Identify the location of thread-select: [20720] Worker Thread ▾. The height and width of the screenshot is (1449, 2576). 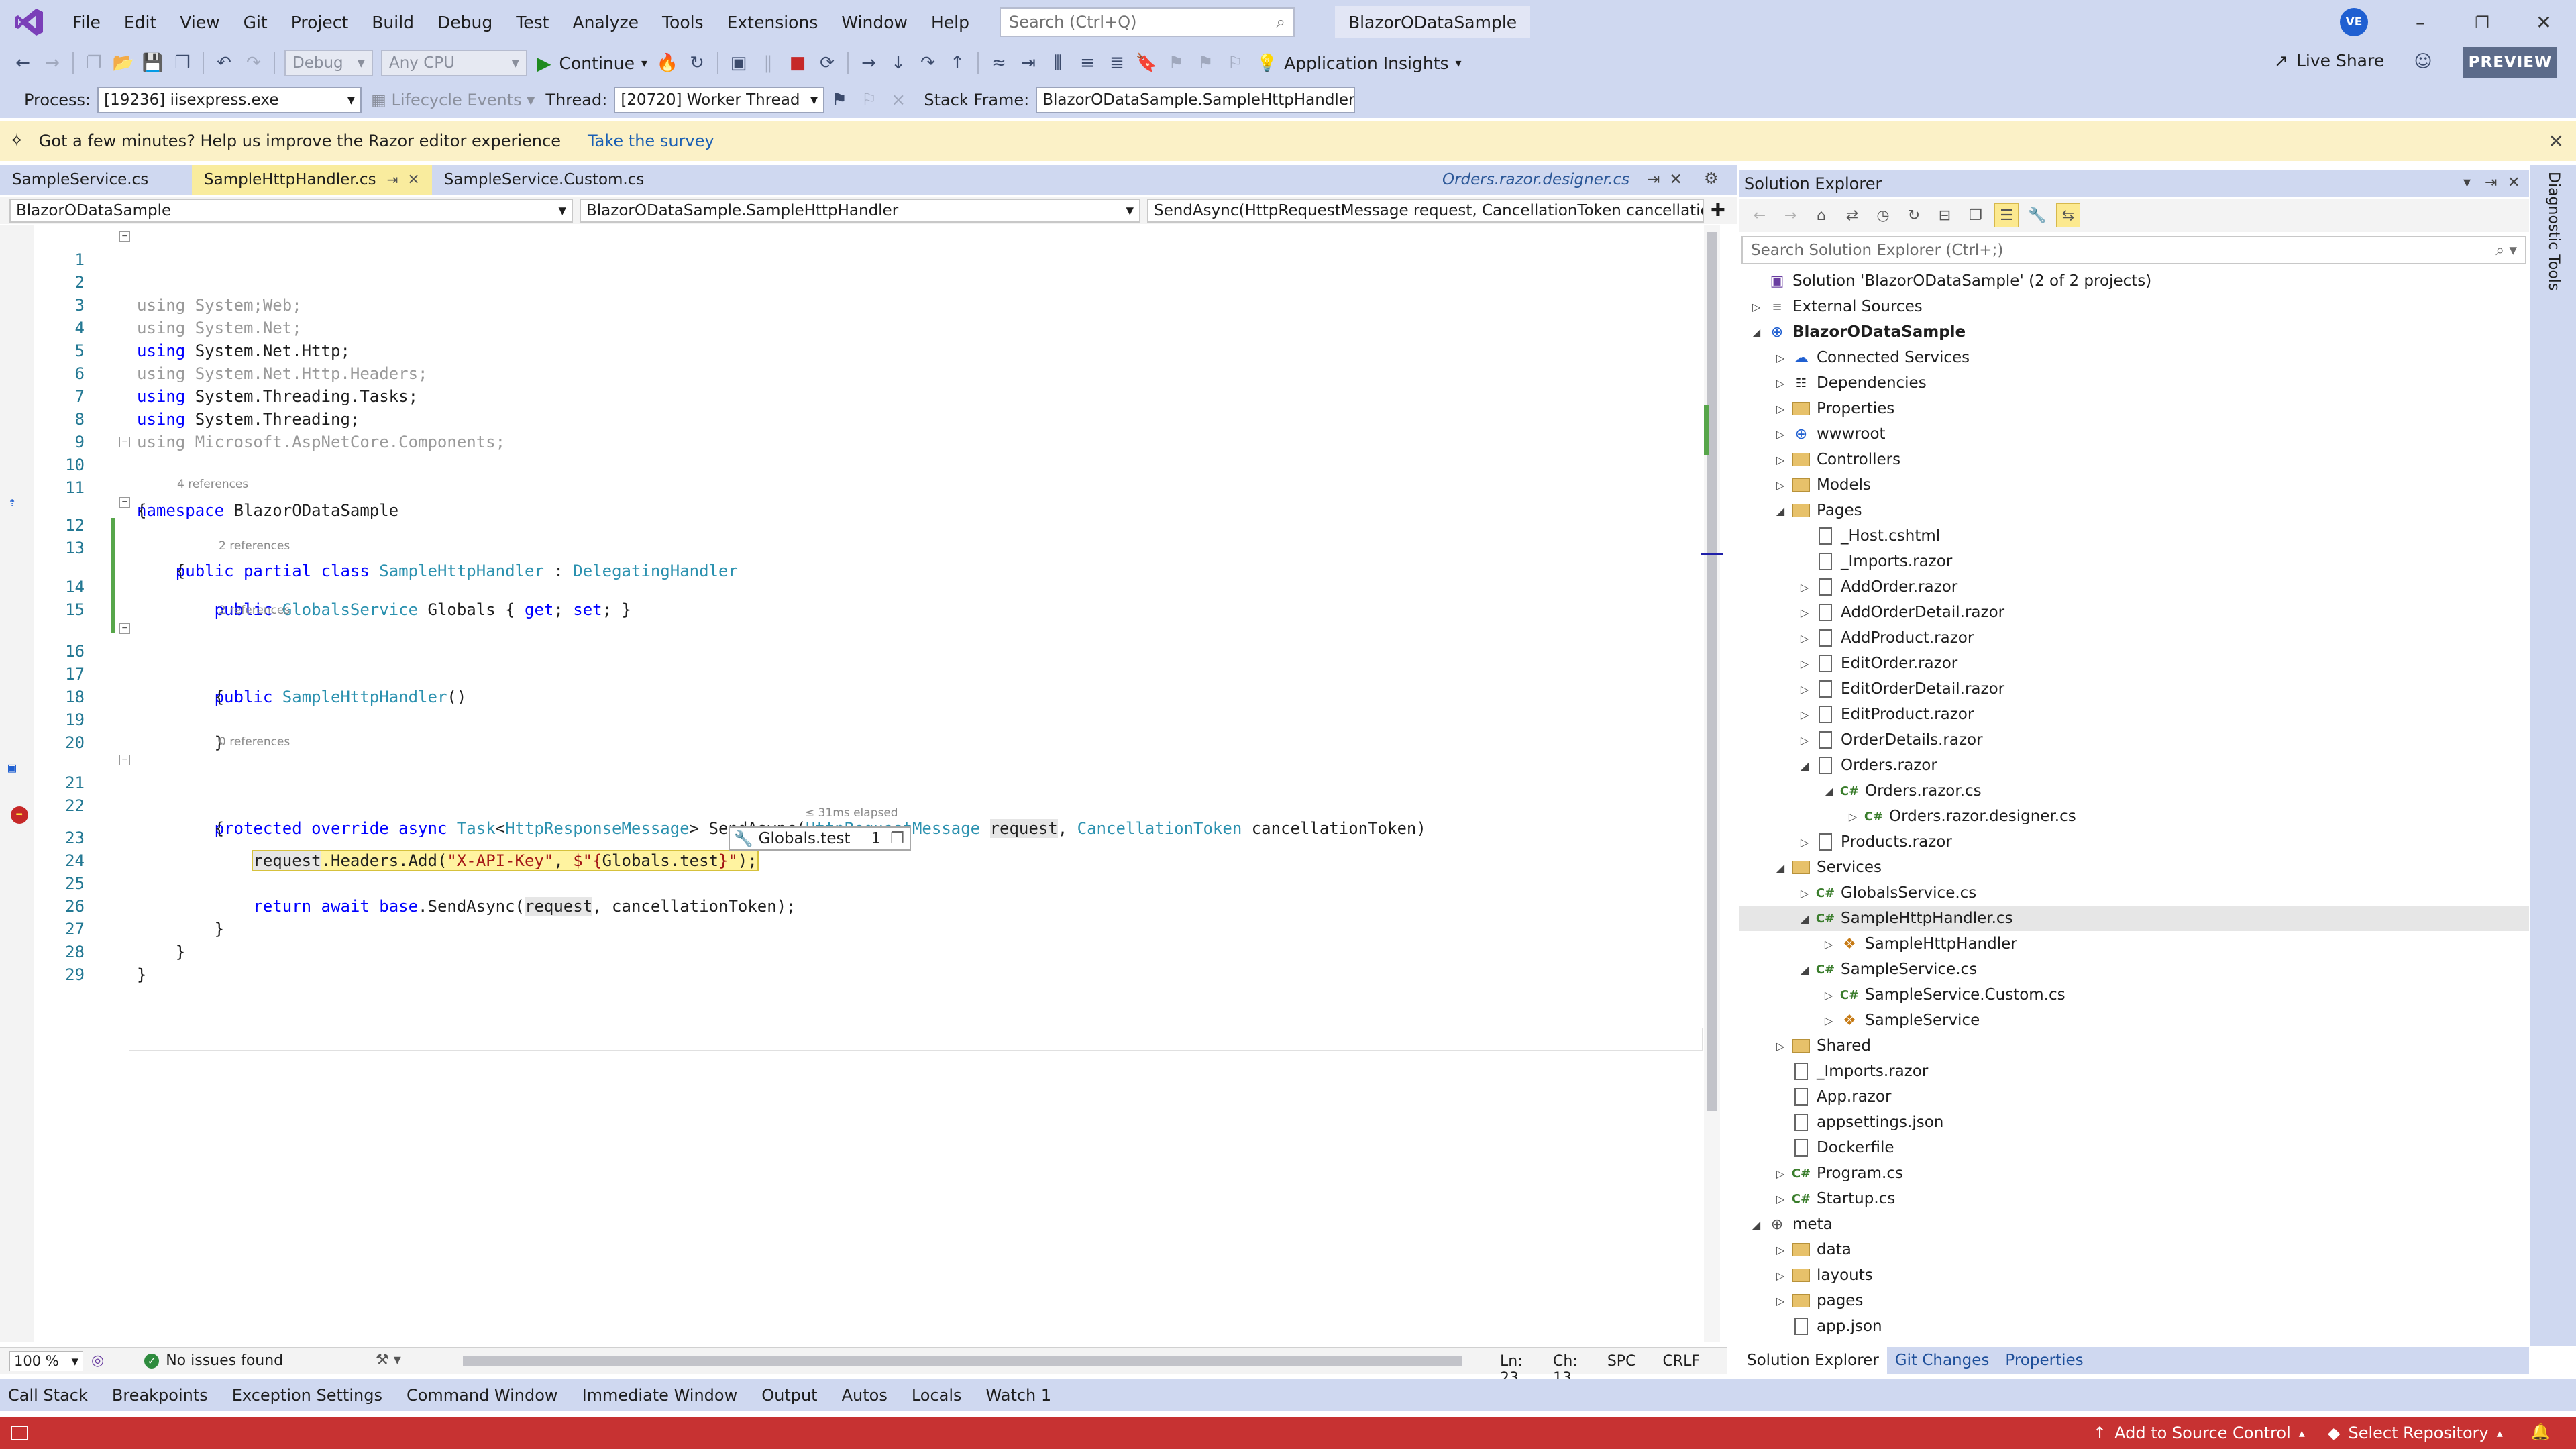
(719, 100).